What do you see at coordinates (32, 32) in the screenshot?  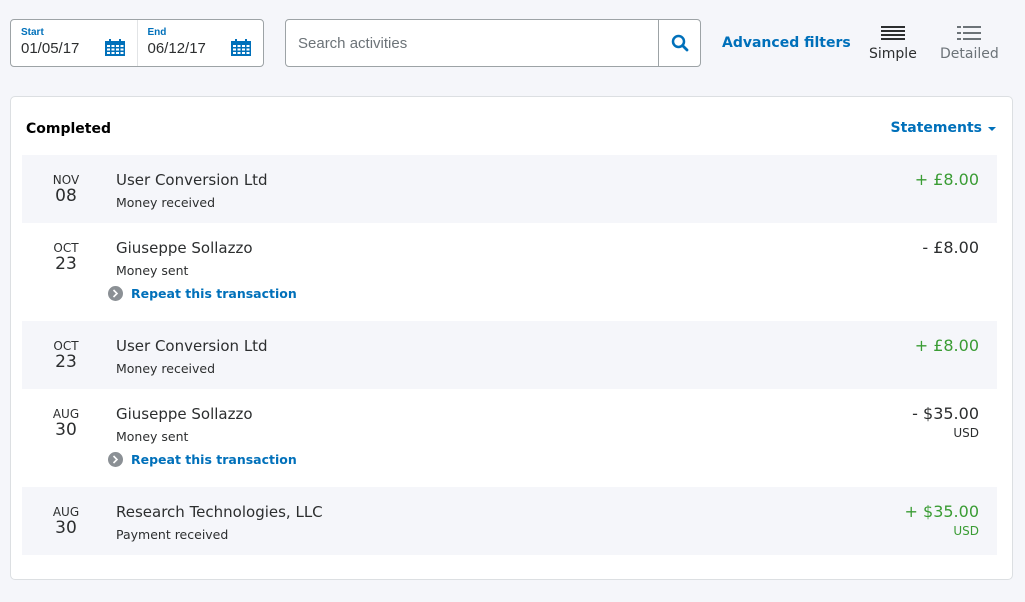 I see `start-date-label: Start` at bounding box center [32, 32].